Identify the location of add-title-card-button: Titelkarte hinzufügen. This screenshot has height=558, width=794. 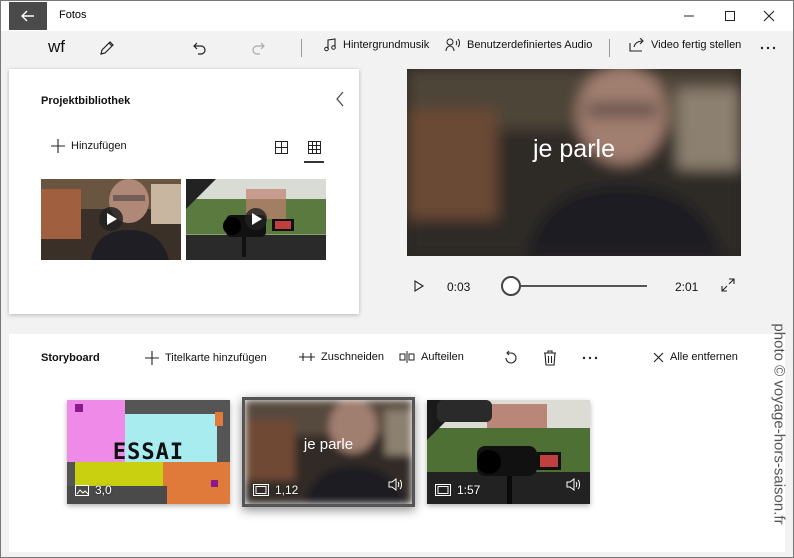
(206, 358).